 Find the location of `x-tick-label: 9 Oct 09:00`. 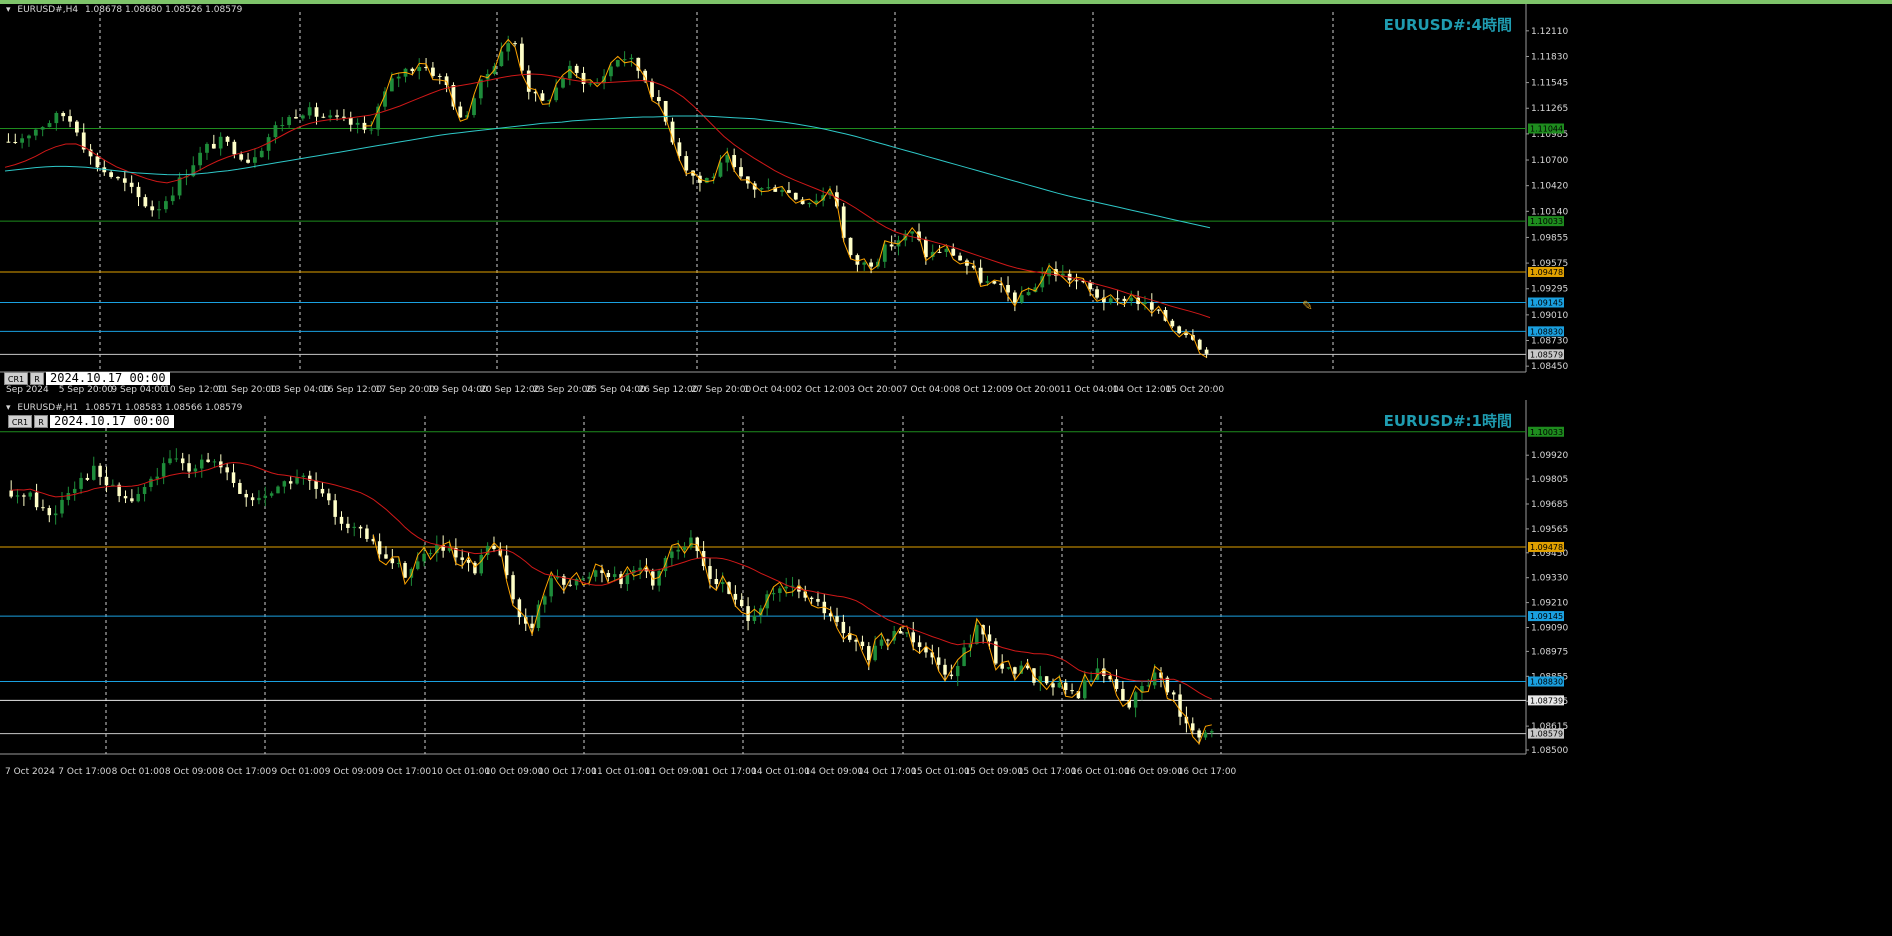

x-tick-label: 9 Oct 09:00 is located at coordinates (351, 772).